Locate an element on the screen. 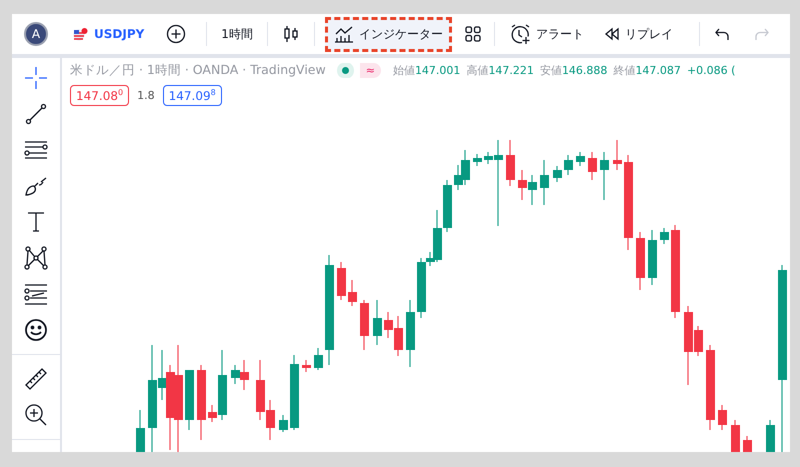 Image resolution: width=800 pixels, height=467 pixels. pattern-icon is located at coordinates (36, 258).